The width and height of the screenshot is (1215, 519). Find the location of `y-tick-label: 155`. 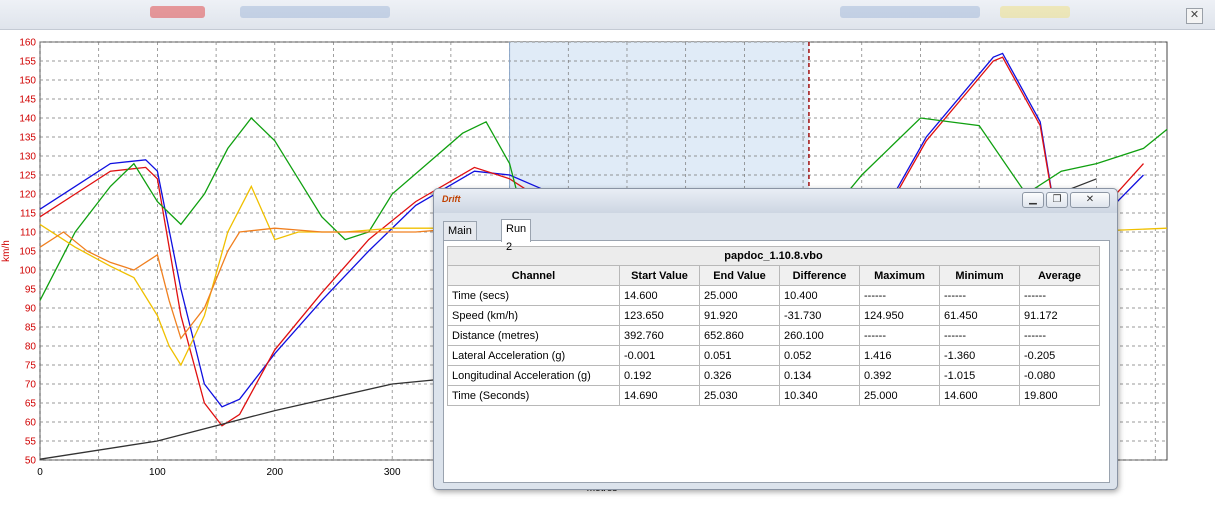

y-tick-label: 155 is located at coordinates (27, 62).